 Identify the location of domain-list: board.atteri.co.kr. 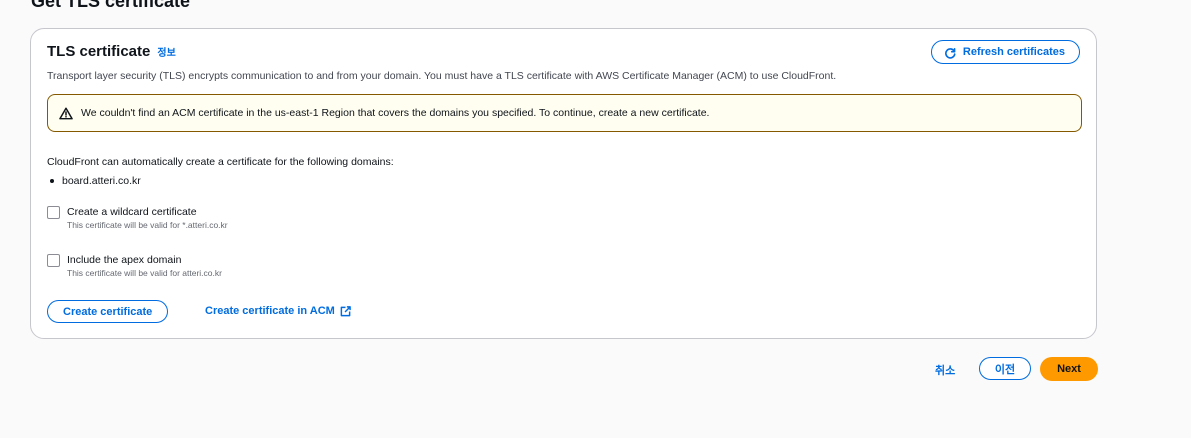
(94, 181).